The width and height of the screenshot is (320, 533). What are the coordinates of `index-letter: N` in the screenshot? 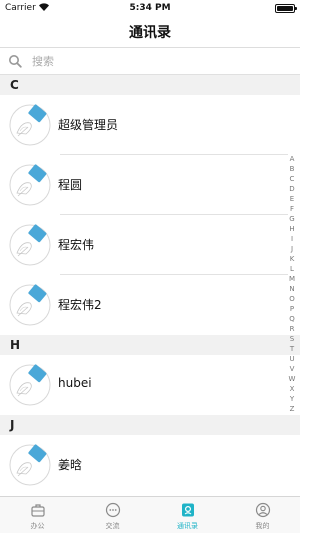 It's located at (292, 289).